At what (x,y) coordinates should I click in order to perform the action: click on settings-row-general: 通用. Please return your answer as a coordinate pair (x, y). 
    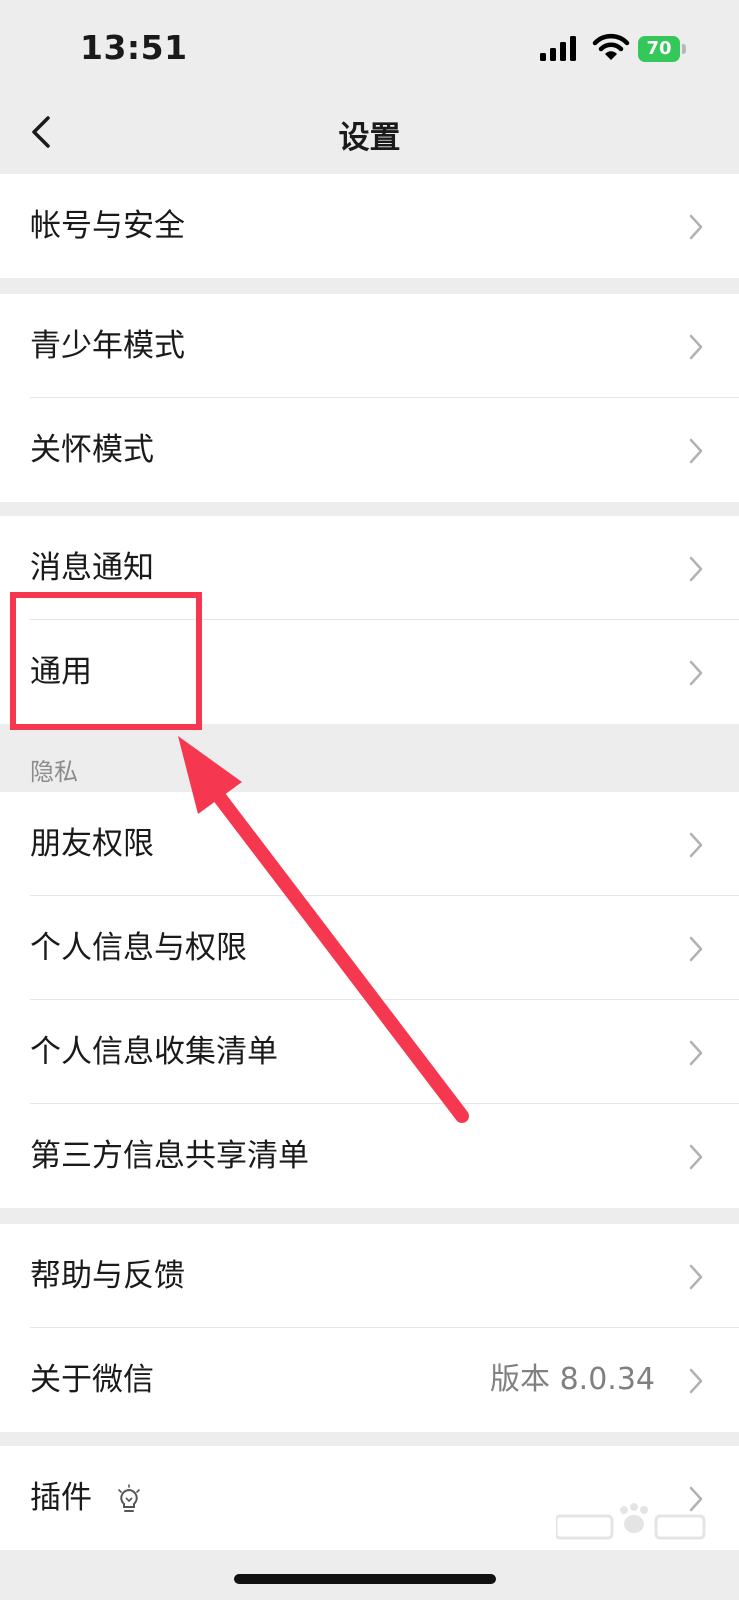
    Looking at the image, I should click on (369, 672).